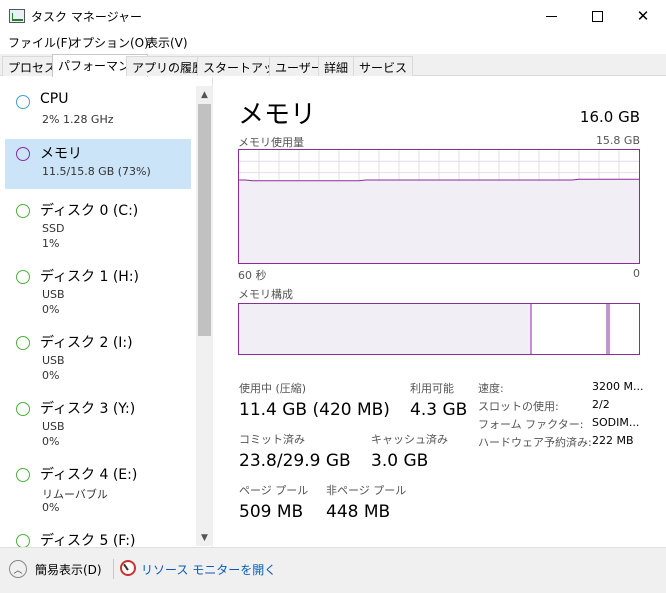 Image resolution: width=666 pixels, height=593 pixels. I want to click on maximize-button, so click(597, 16).